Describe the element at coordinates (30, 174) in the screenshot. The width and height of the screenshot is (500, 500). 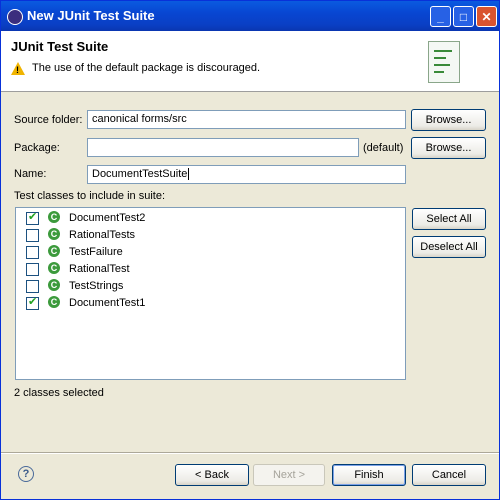
I see `name-label: Name:` at that location.